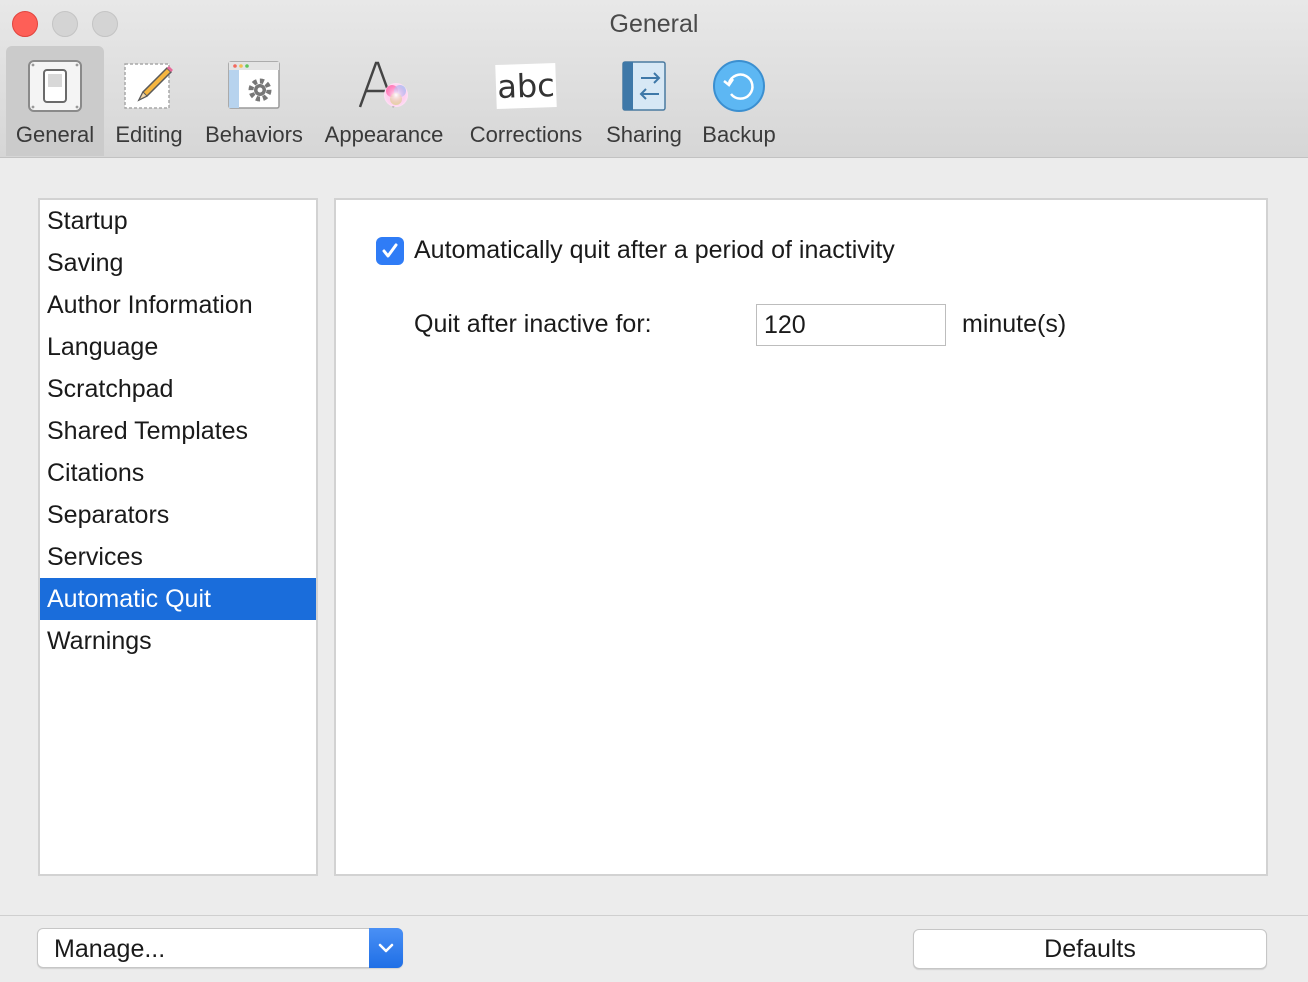 The image size is (1308, 982). Describe the element at coordinates (644, 134) in the screenshot. I see `toolbar-tab-label: Sharing` at that location.